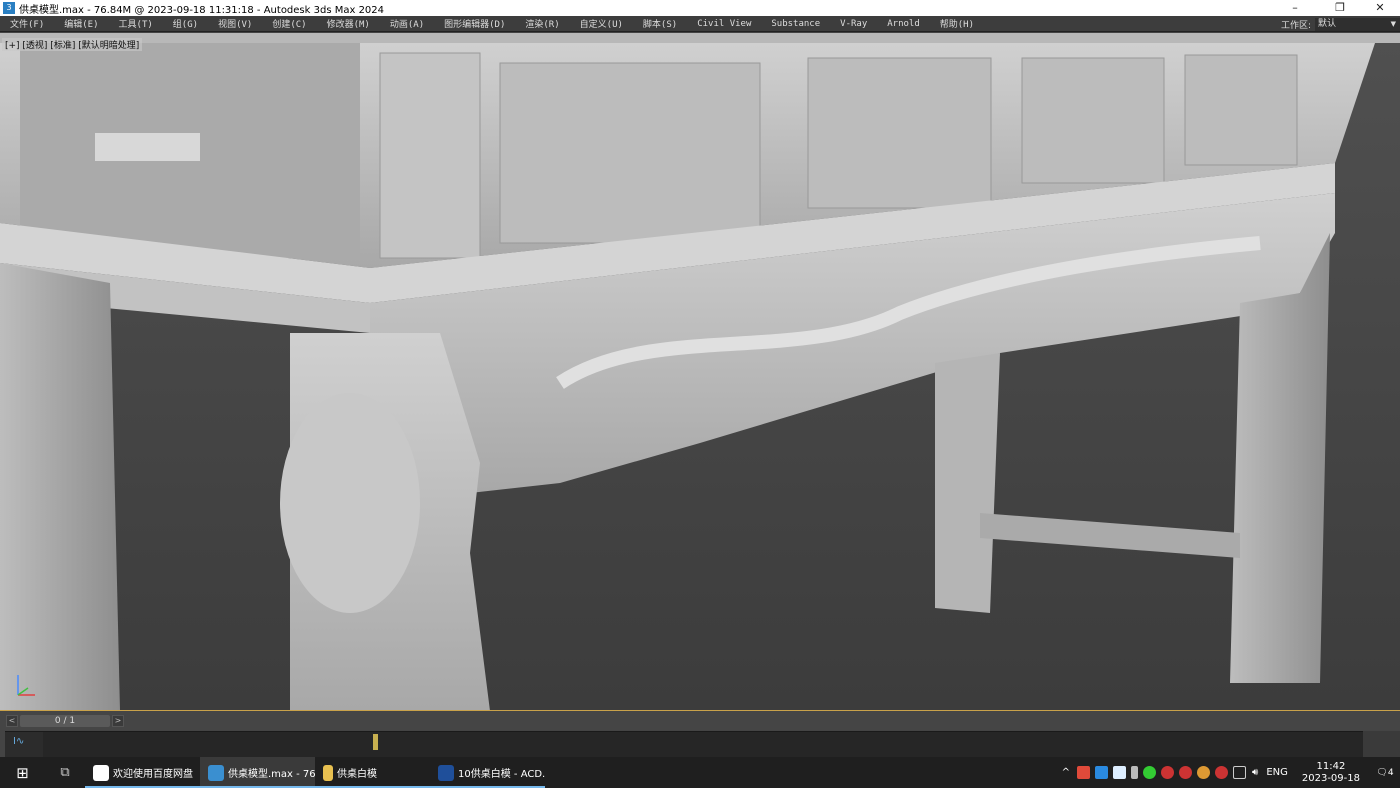 This screenshot has width=1400, height=788. What do you see at coordinates (1340, 8) in the screenshot?
I see `restore-button: ❐` at bounding box center [1340, 8].